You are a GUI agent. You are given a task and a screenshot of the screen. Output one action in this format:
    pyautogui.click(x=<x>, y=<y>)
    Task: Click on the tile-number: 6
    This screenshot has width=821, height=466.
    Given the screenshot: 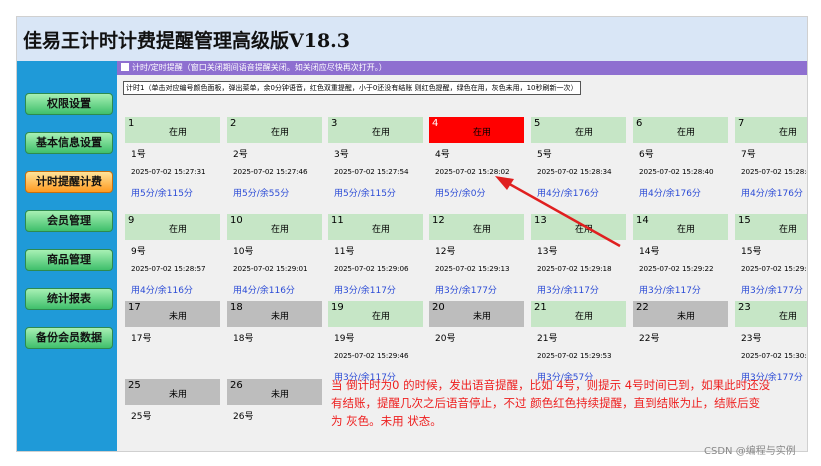 What is the action you would take?
    pyautogui.click(x=639, y=123)
    